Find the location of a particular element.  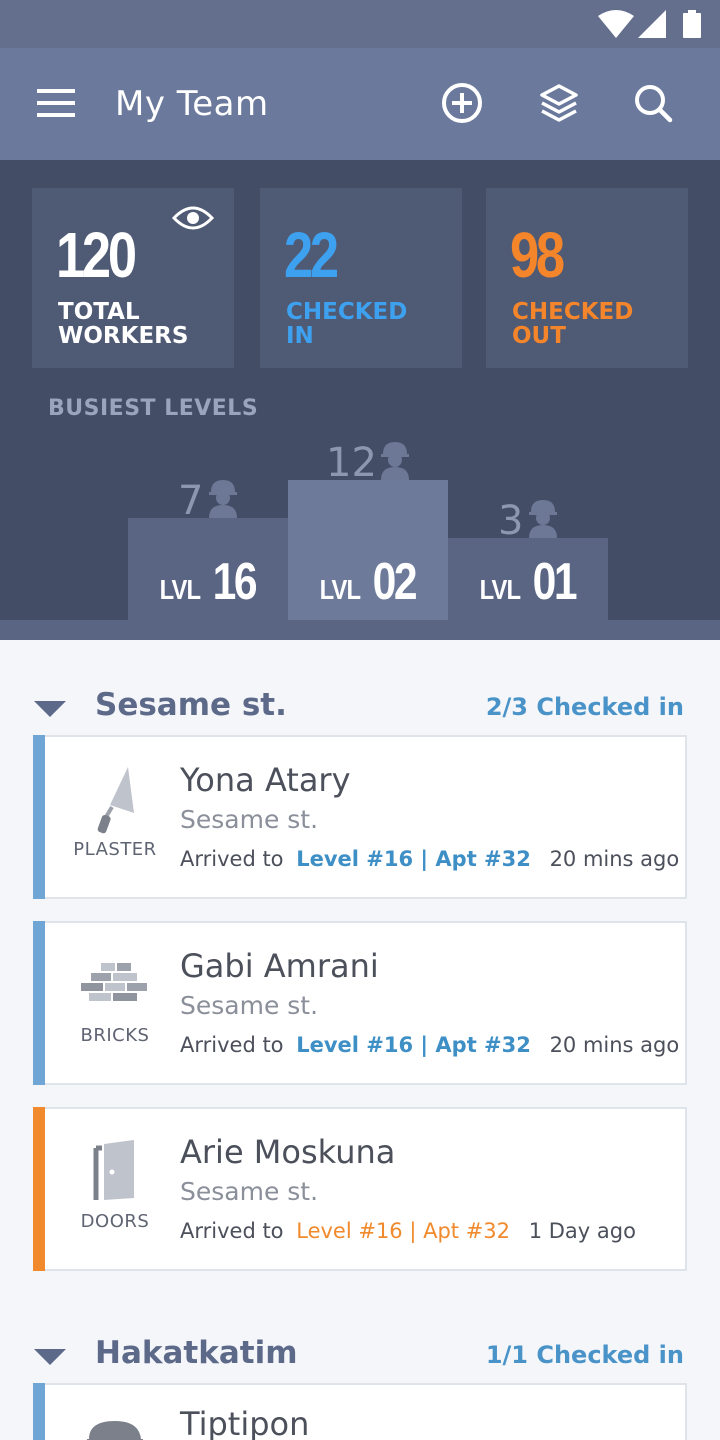

busiest-levels-title: BUSIEST LEVELS is located at coordinates (153, 408).